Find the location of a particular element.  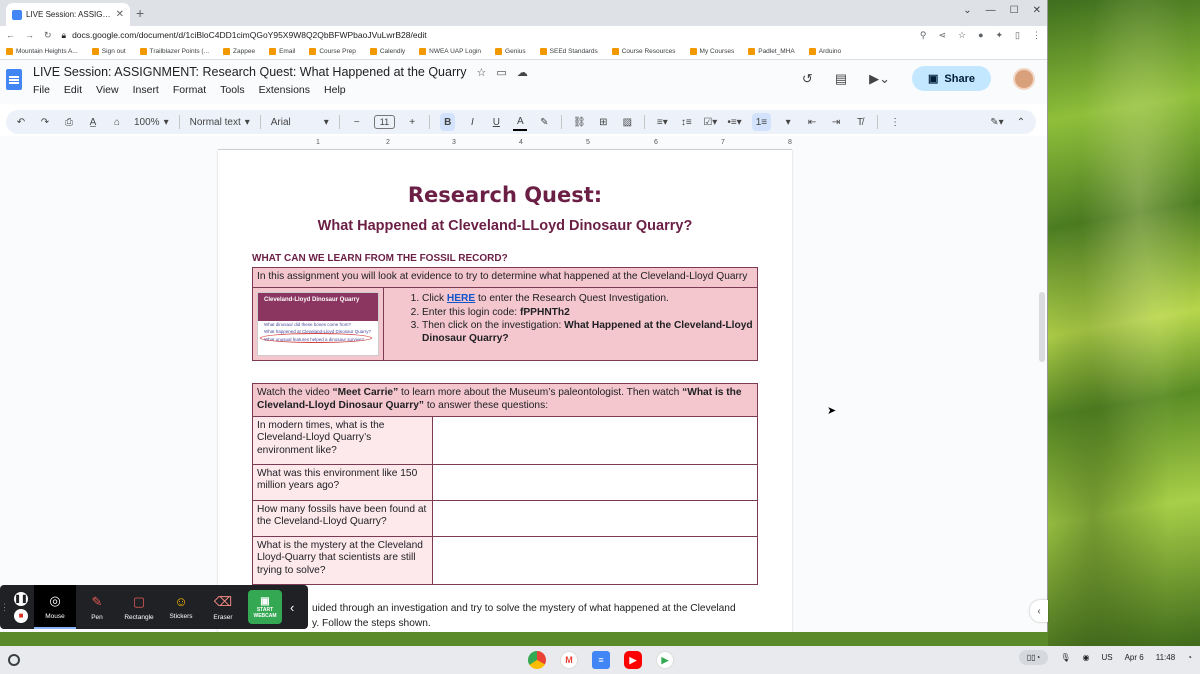

font-size-input: 11 is located at coordinates (384, 122).